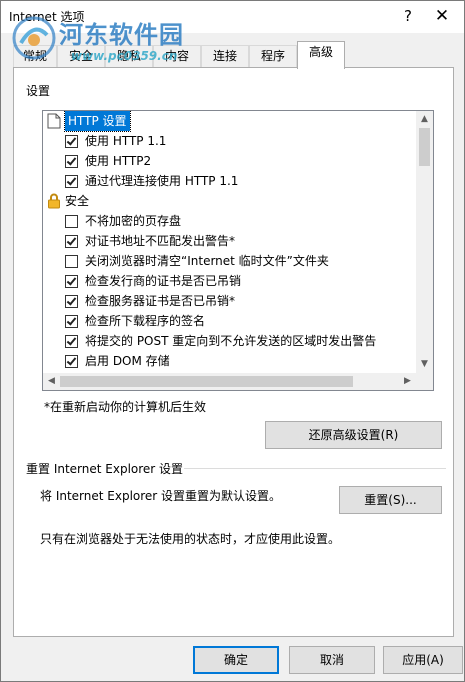 The image size is (465, 682). What do you see at coordinates (229, 201) in the screenshot?
I see `list-item: 安全` at bounding box center [229, 201].